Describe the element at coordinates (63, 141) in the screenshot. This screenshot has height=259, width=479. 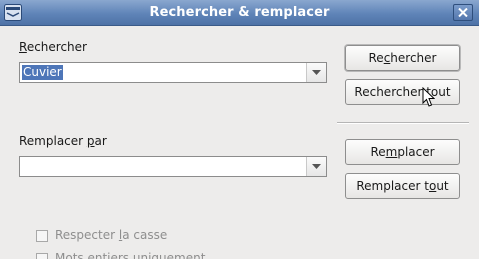
I see `replace-label: Remplacer par` at that location.